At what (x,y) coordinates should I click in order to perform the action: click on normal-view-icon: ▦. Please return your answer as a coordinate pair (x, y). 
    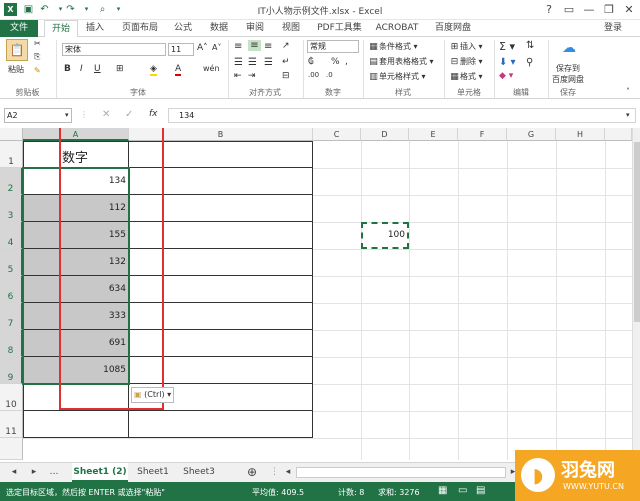
    Looking at the image, I should click on (442, 490).